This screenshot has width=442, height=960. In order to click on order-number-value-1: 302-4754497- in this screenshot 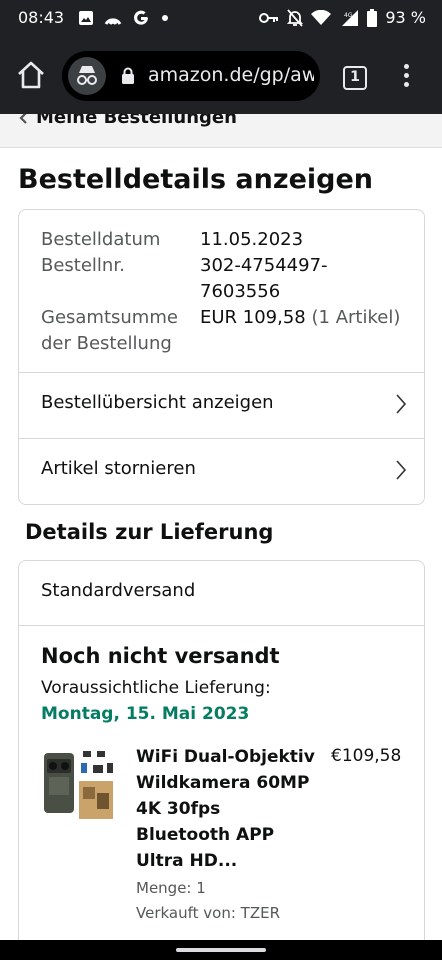, I will do `click(264, 265)`.